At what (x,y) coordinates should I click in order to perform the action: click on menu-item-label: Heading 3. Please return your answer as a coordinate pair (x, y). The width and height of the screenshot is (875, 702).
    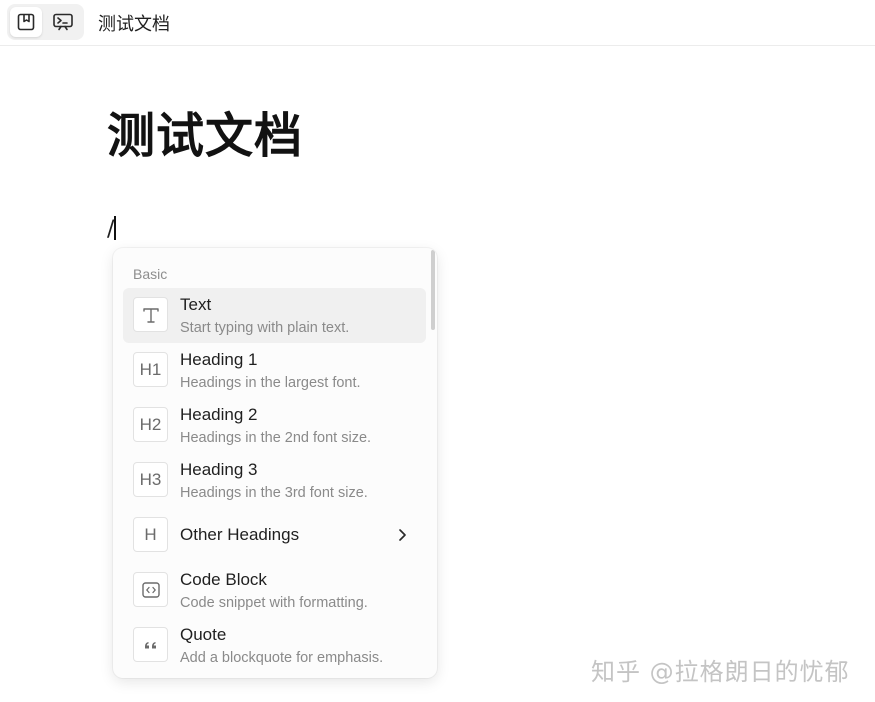
    Looking at the image, I should click on (219, 469).